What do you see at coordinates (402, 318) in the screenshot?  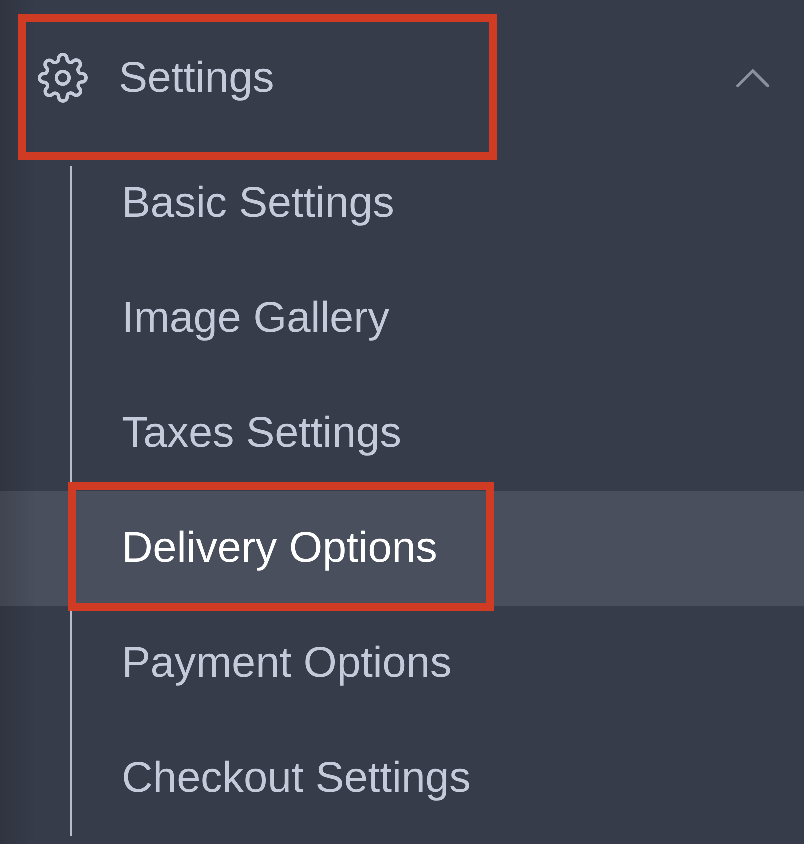 I see `submenu-item: Image Gallery` at bounding box center [402, 318].